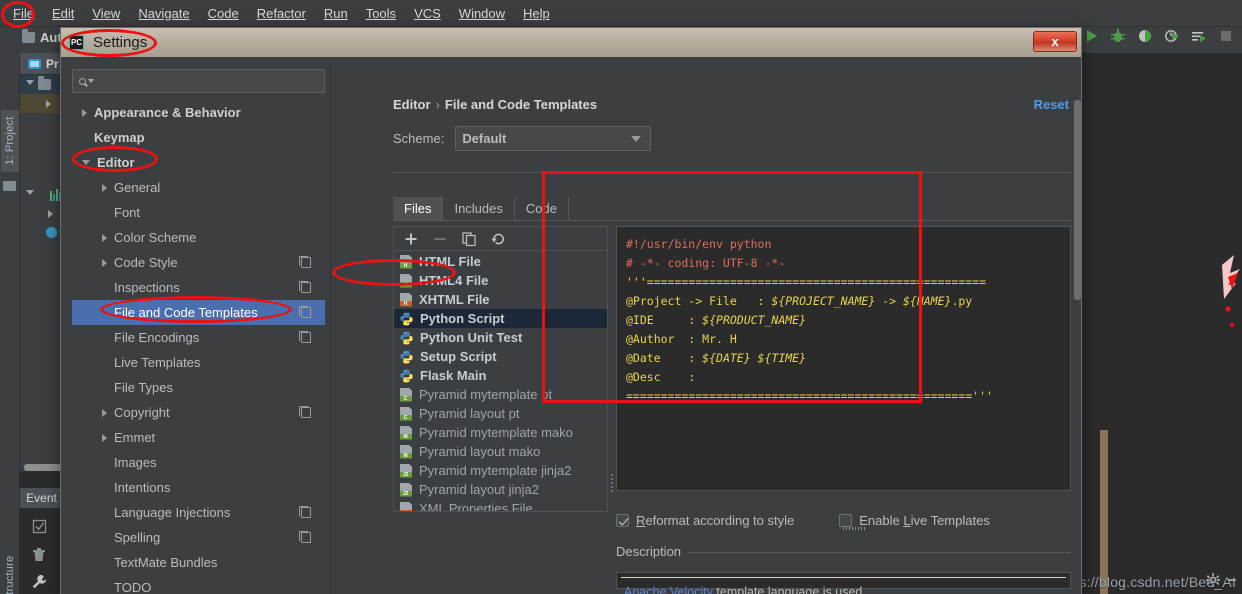  What do you see at coordinates (198, 162) in the screenshot?
I see `settings-tree-item: Editor` at bounding box center [198, 162].